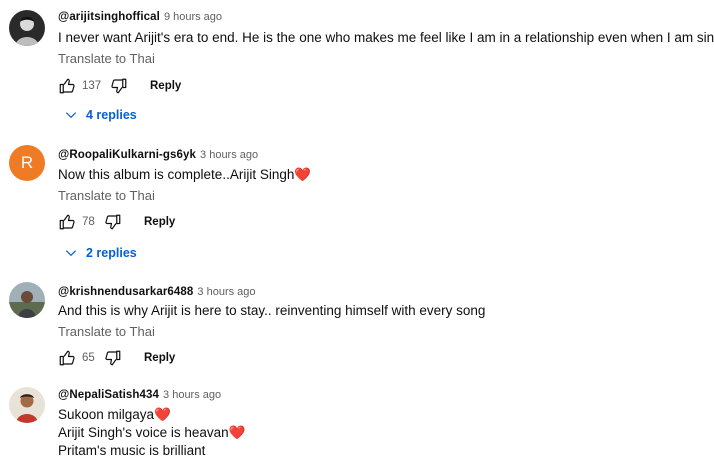  I want to click on author-line: @arijitsinghoffical 9 hours ago, so click(140, 17).